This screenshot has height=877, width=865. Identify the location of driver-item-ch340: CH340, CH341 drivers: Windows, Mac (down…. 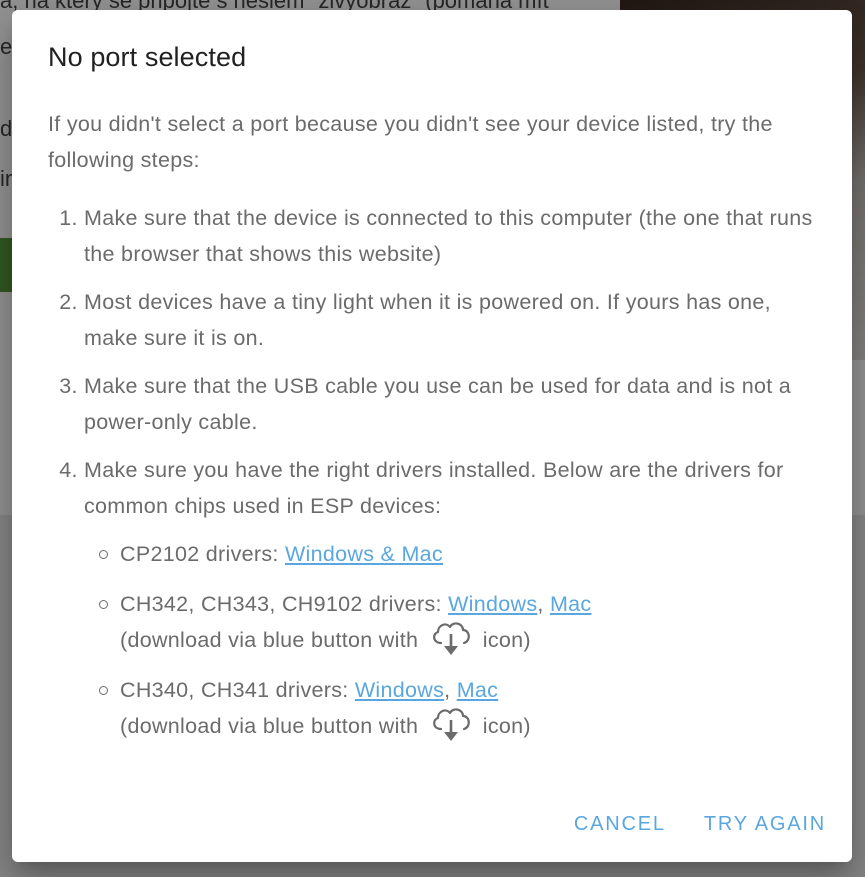
(456, 708).